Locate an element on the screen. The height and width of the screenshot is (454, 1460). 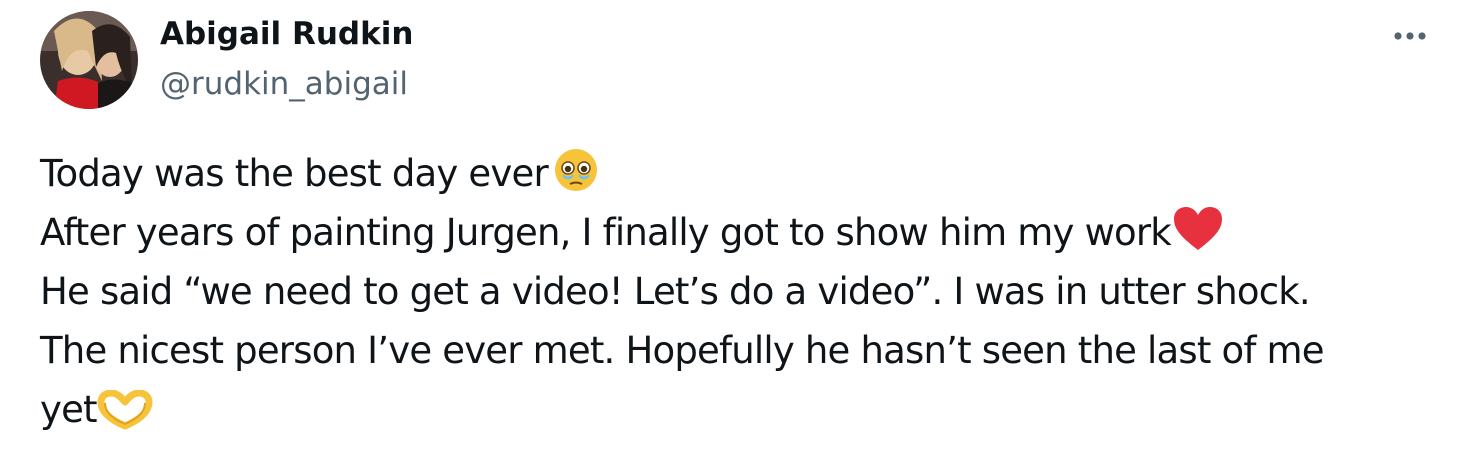
heart-hands-icon is located at coordinates (125, 410).